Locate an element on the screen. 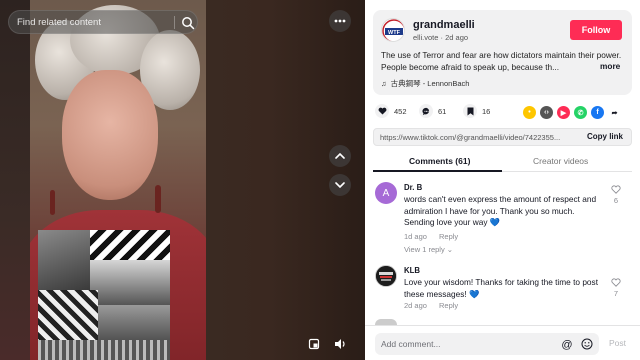 This screenshot has height=360, width=640. next-video-button is located at coordinates (340, 185).